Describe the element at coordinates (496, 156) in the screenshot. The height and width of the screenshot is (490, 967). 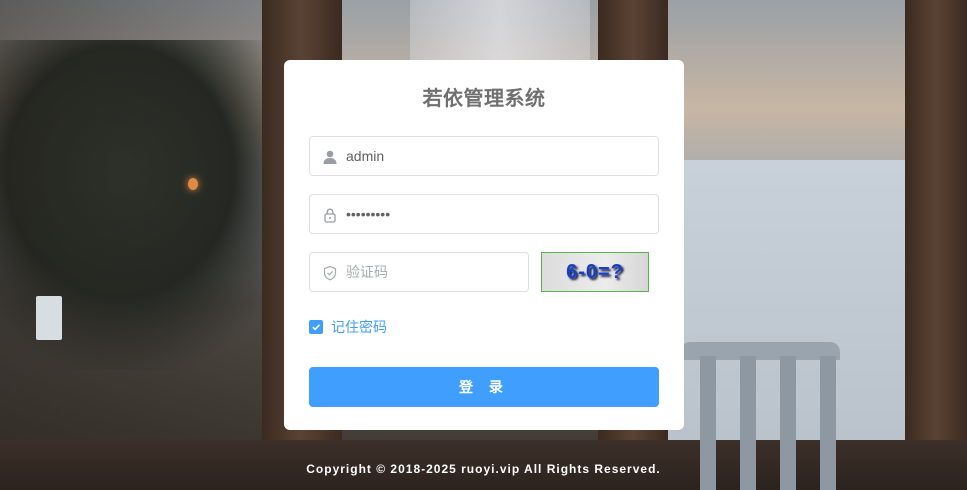
I see `username-input` at that location.